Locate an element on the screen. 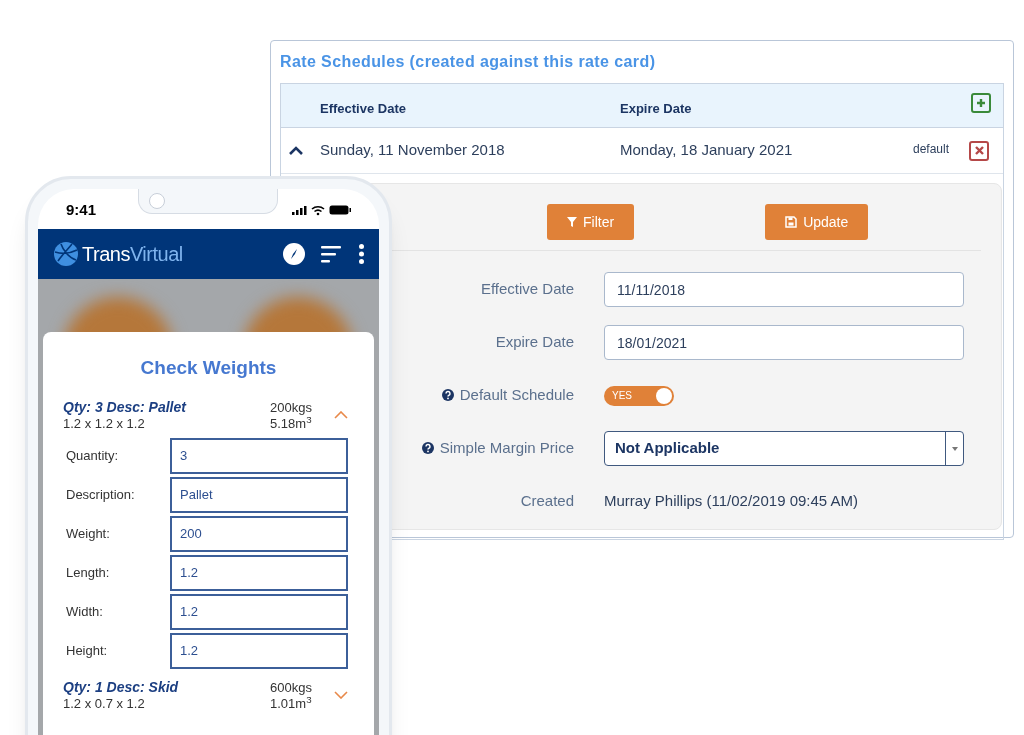  table-cell-text: Monday, 18 January 2021 is located at coordinates (707, 150).